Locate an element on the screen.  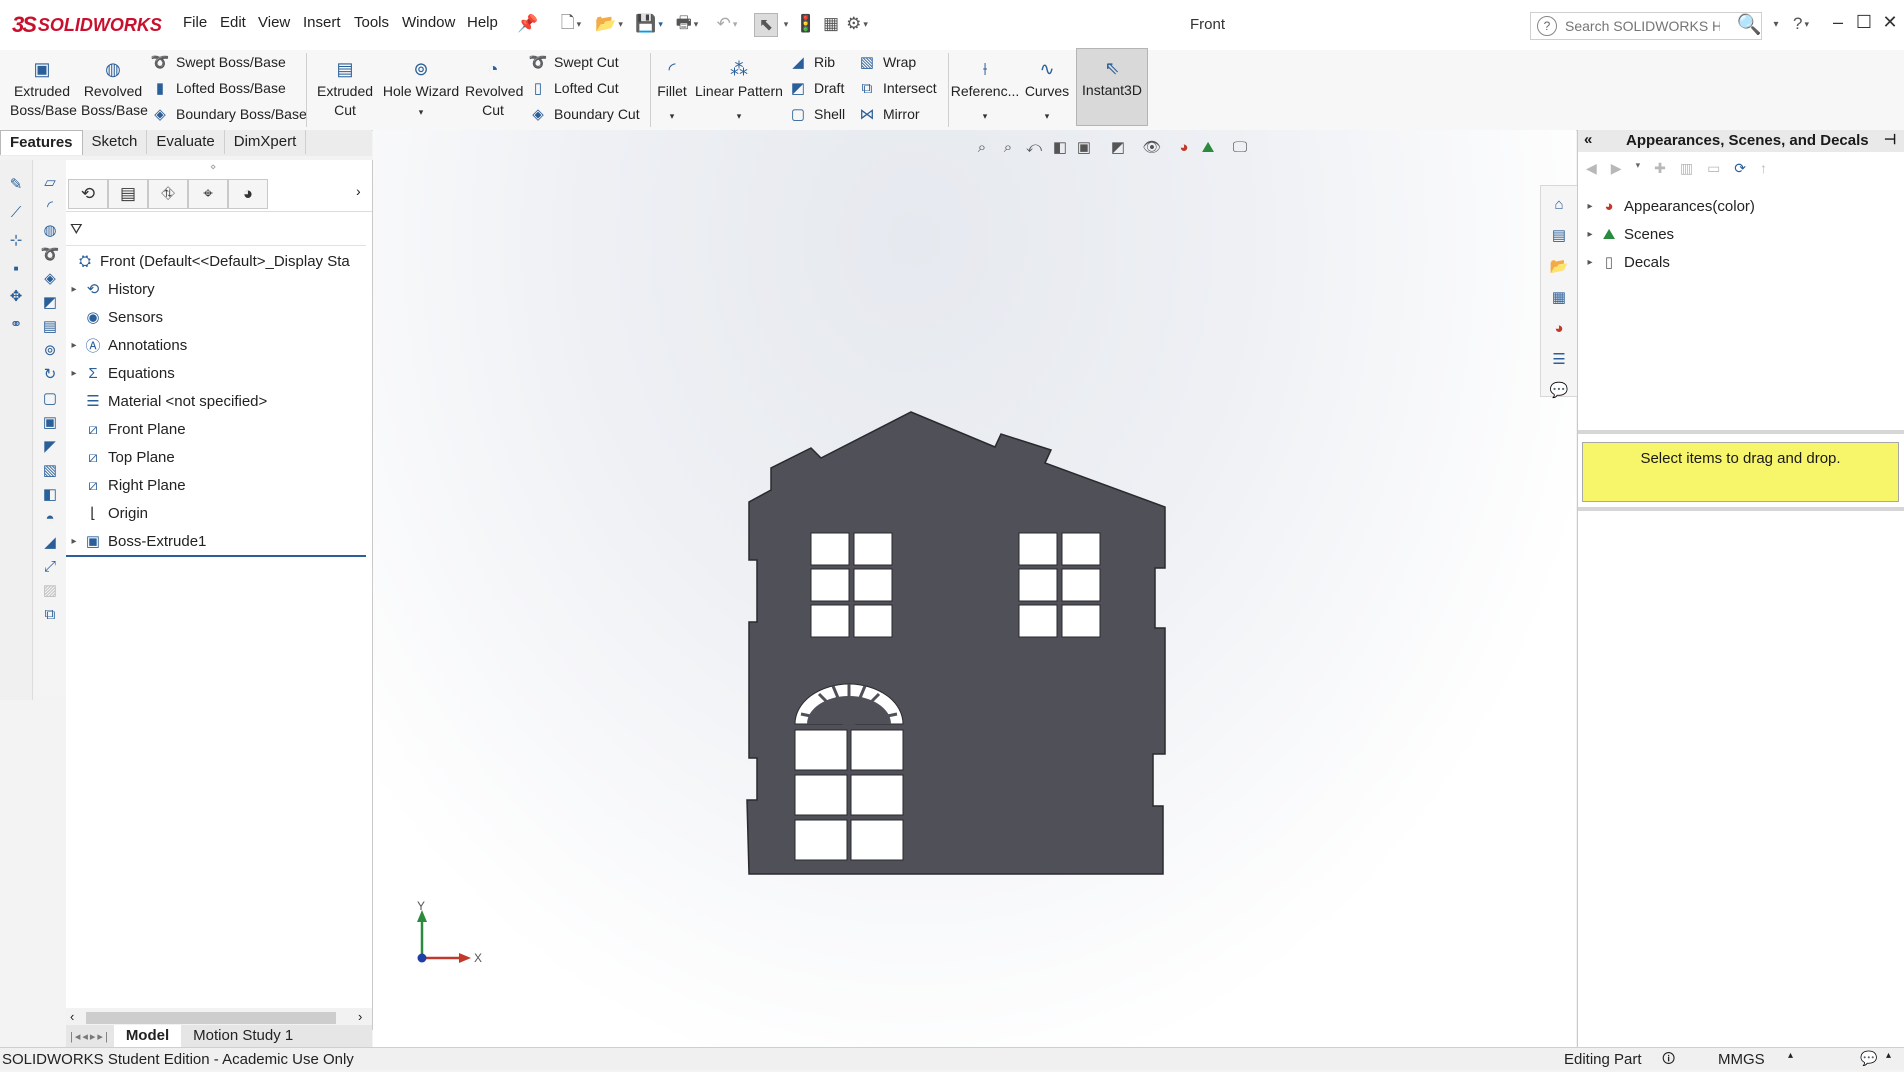
shell-button: ▢ Shell is located at coordinates (816, 114).